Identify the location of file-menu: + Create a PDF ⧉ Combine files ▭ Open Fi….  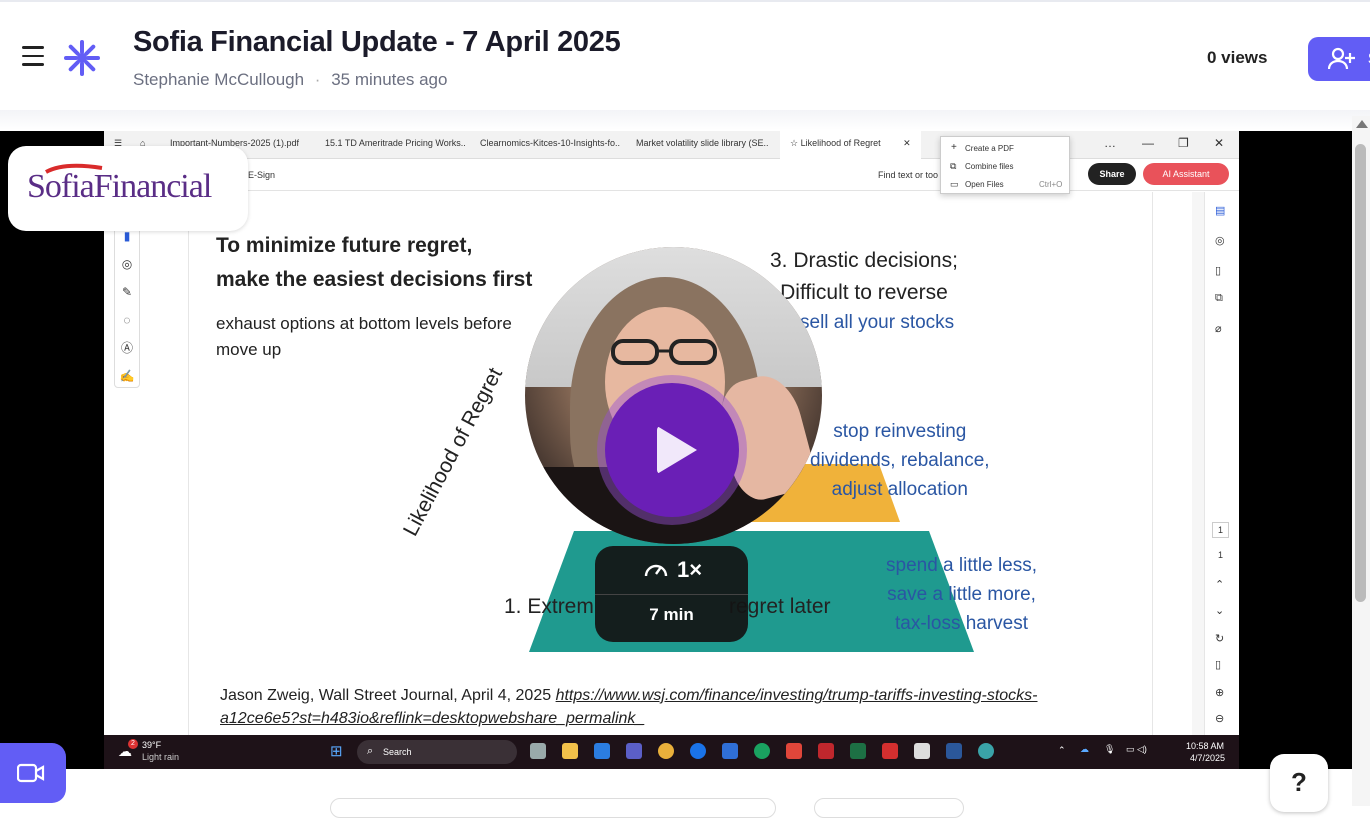
(1005, 165).